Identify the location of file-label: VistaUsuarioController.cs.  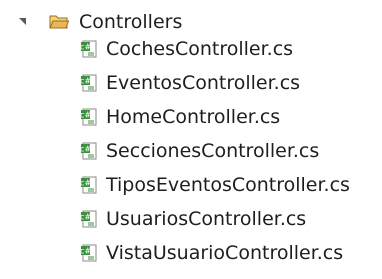
(225, 253).